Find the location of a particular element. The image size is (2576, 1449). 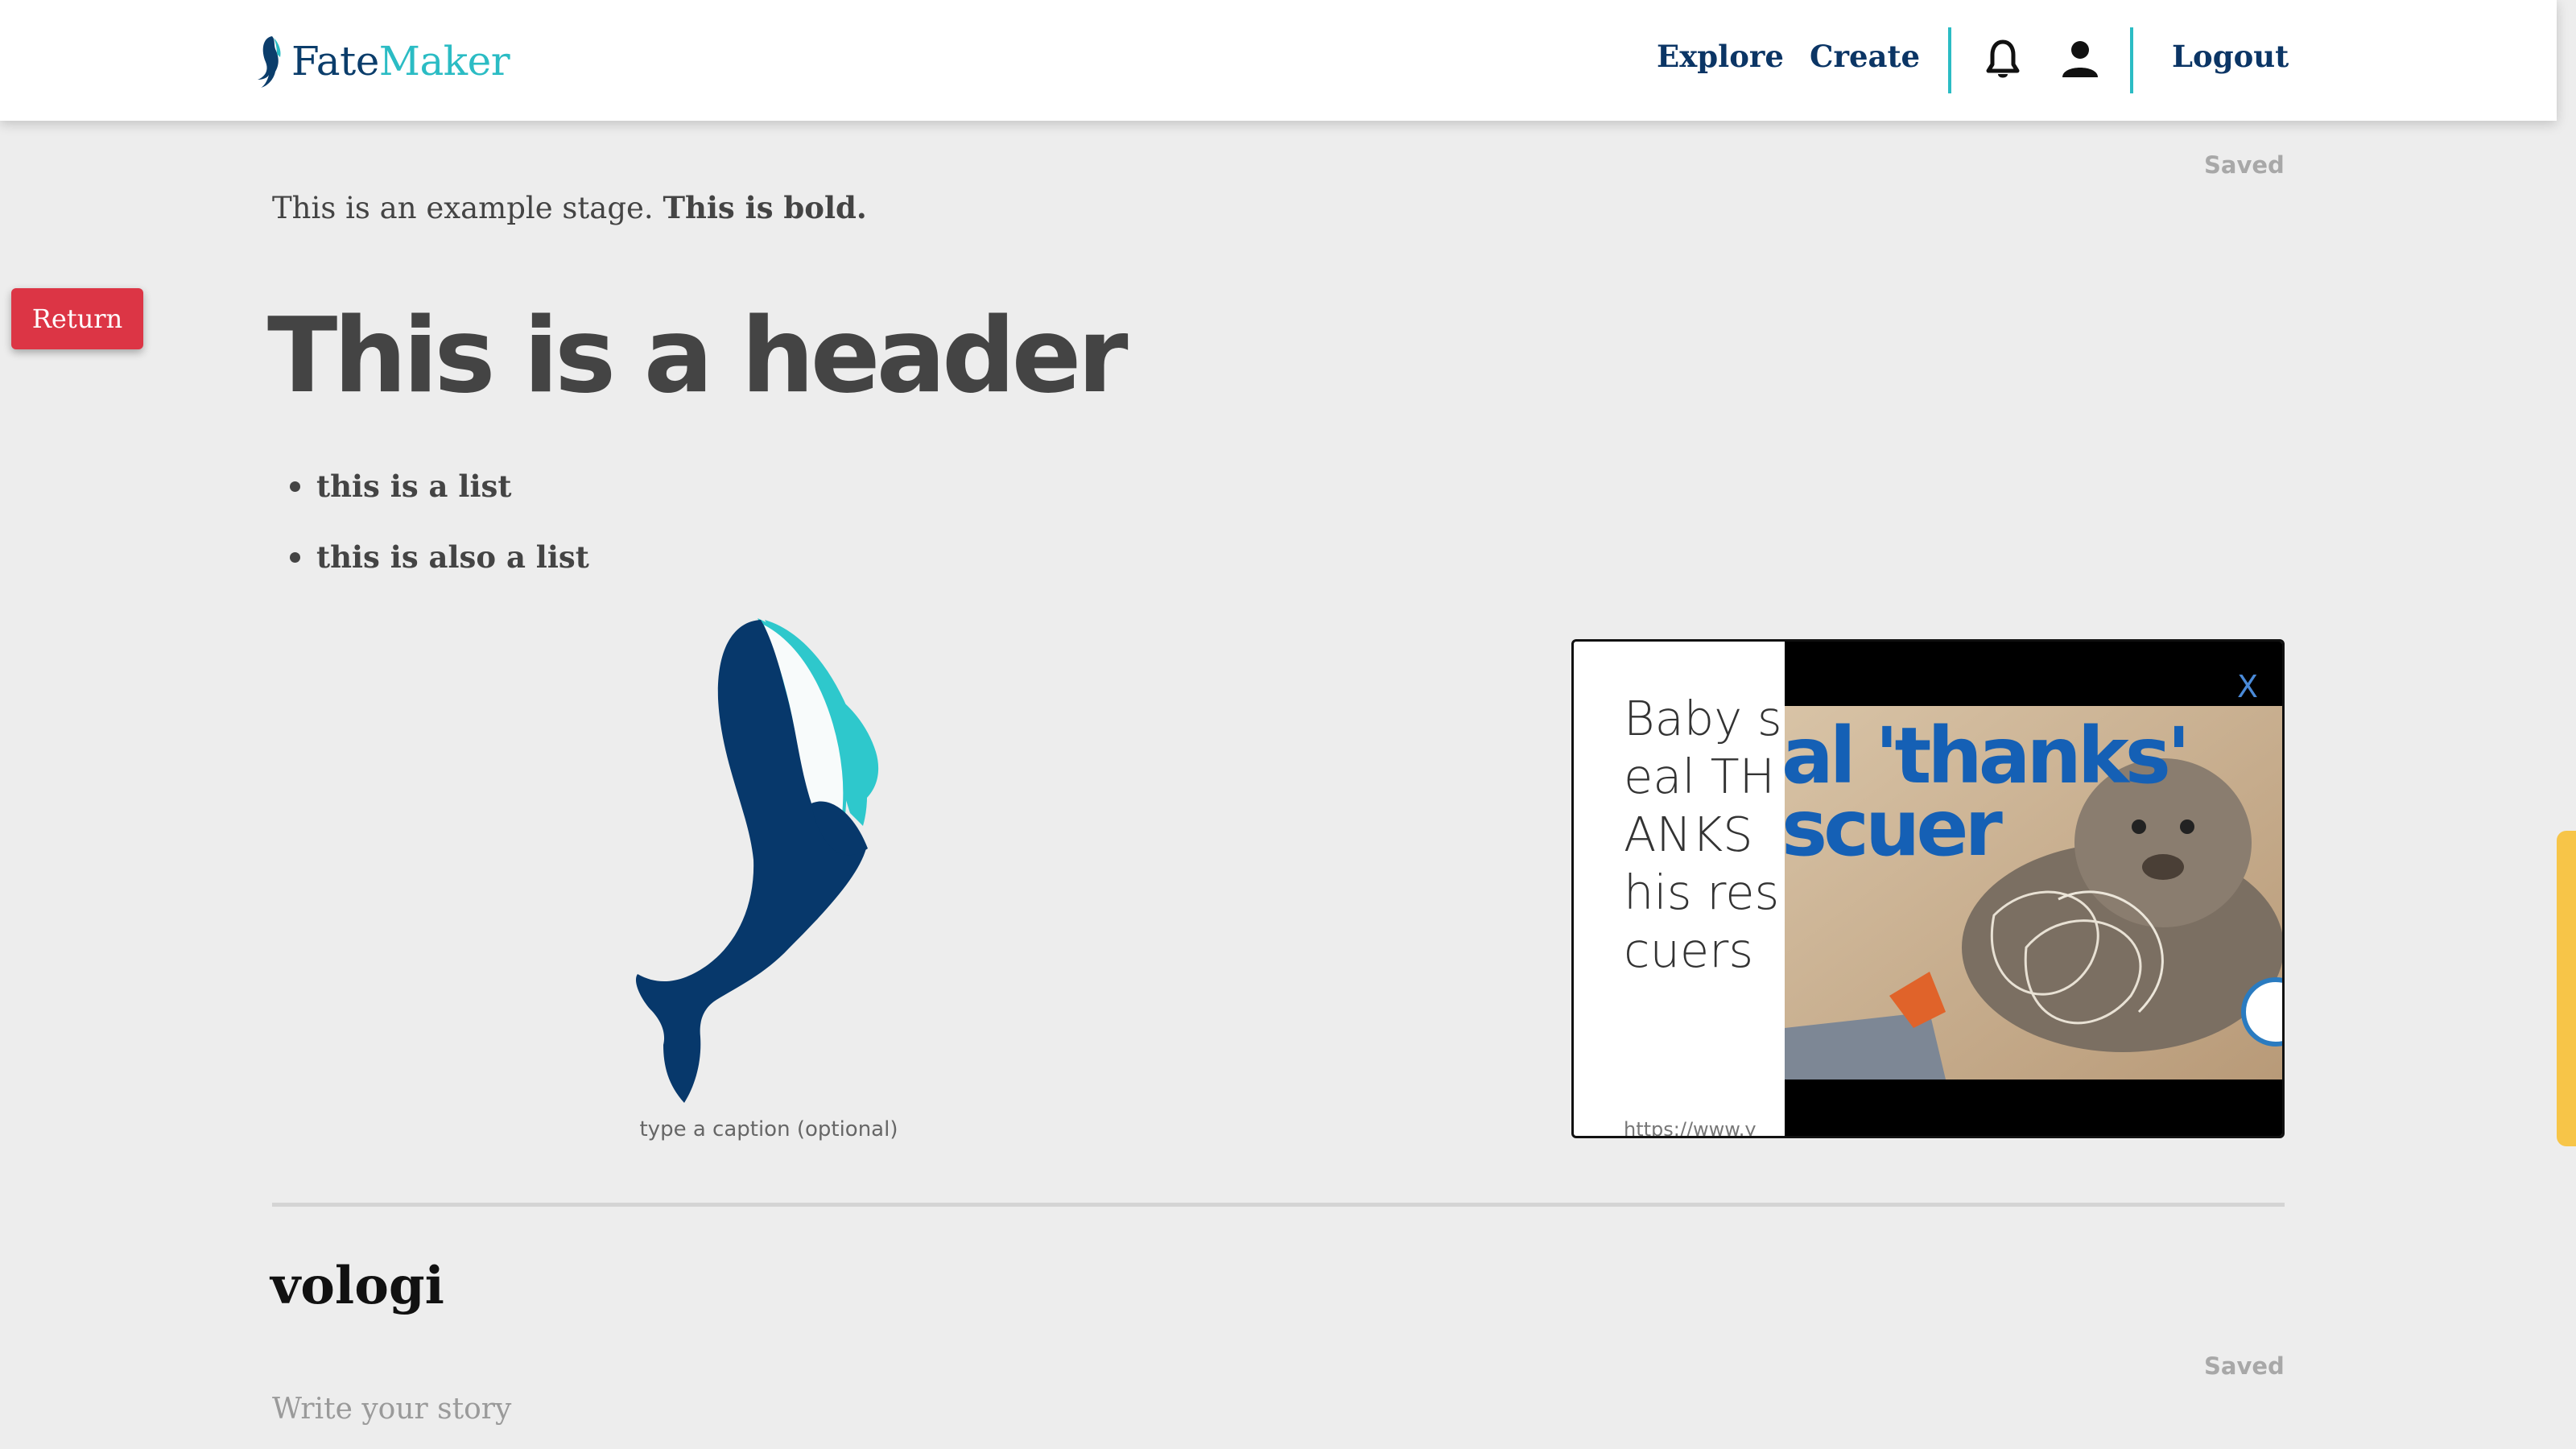

user-icon is located at coordinates (2080, 60).